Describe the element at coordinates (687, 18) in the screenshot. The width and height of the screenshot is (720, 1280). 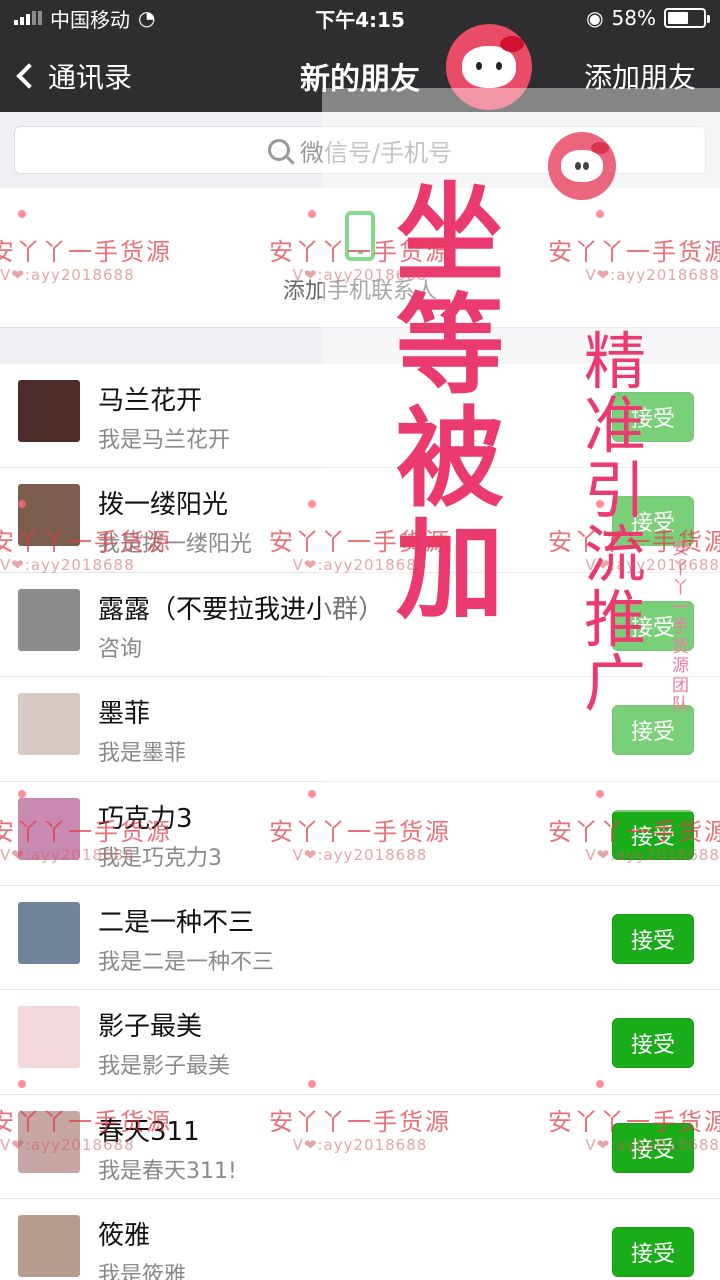
I see `battery-icon` at that location.